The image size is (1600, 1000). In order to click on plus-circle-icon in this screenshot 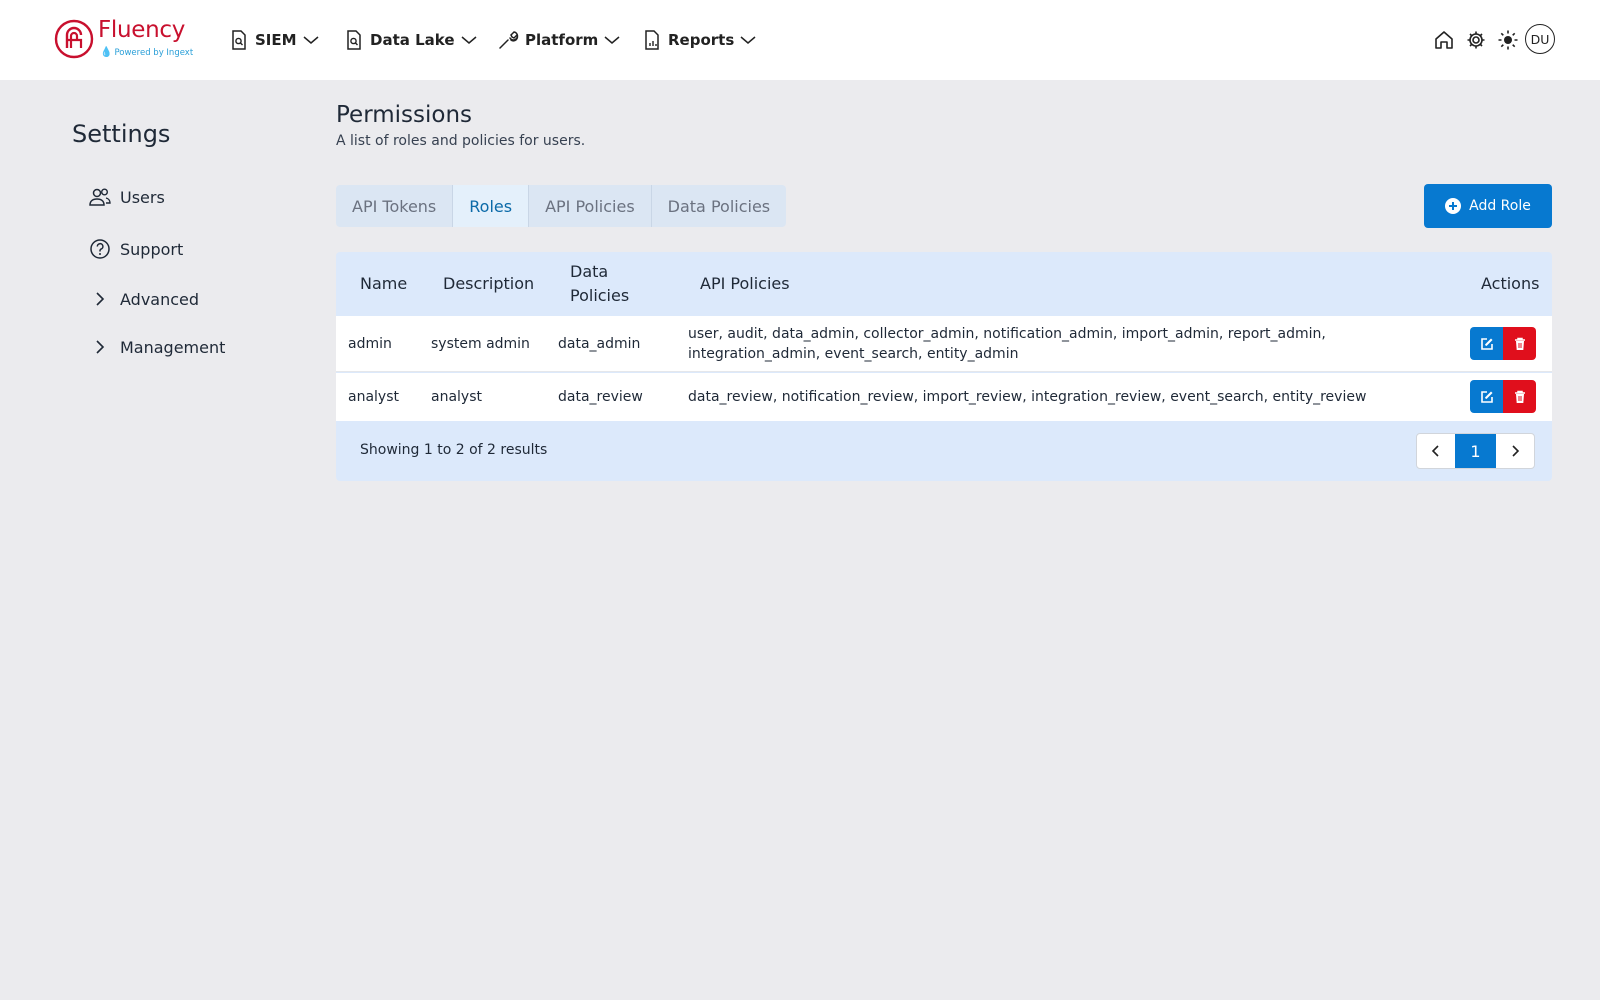, I will do `click(1453, 206)`.